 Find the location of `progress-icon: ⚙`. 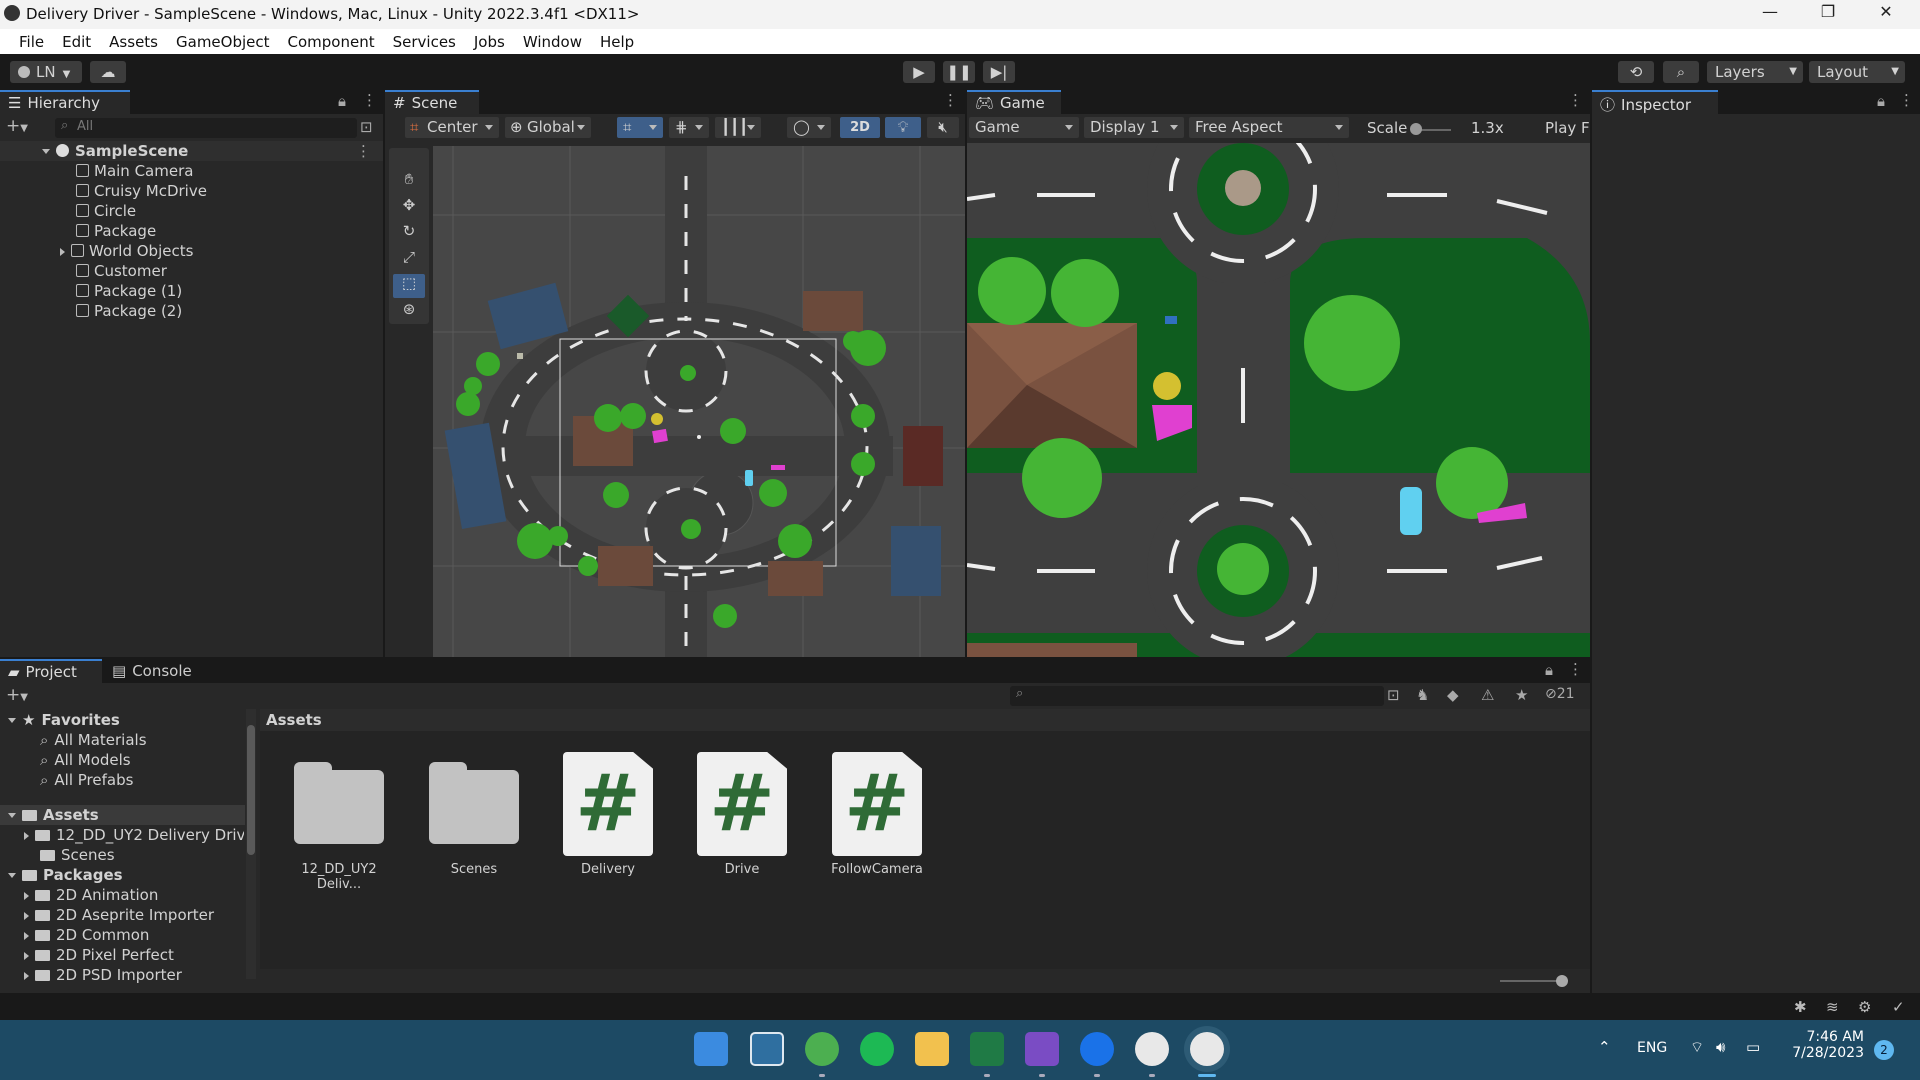

progress-icon: ⚙ is located at coordinates (1864, 1007).